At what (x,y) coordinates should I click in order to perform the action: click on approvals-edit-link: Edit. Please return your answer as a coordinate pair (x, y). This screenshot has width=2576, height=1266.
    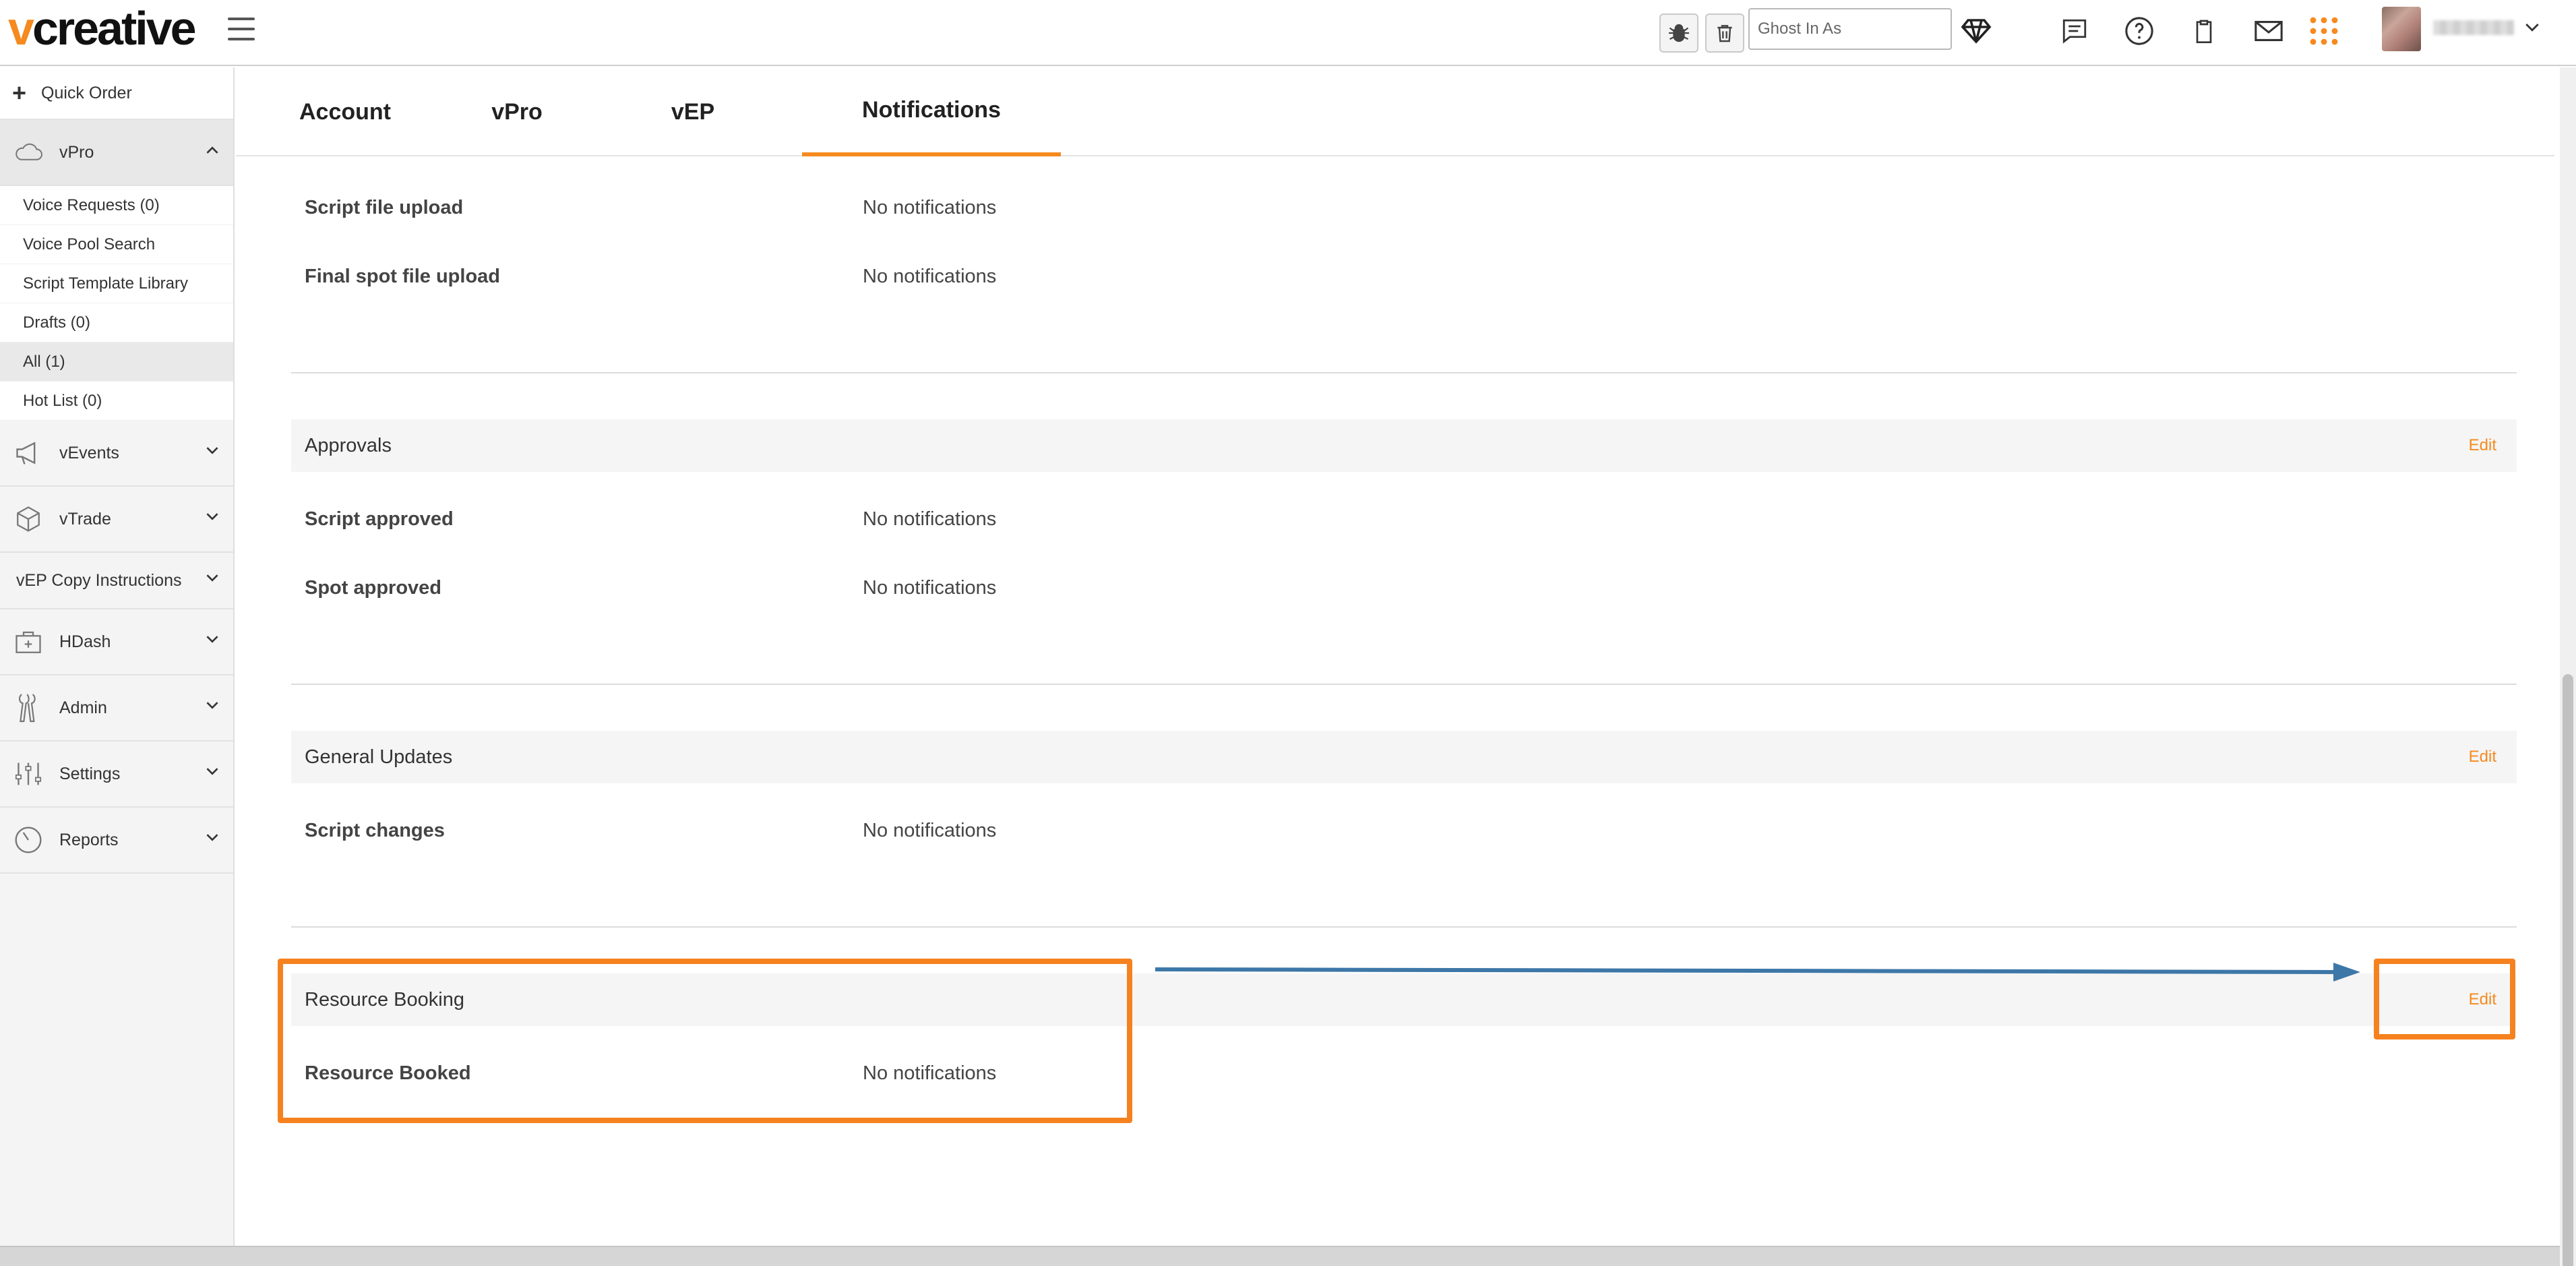
    Looking at the image, I should click on (2482, 445).